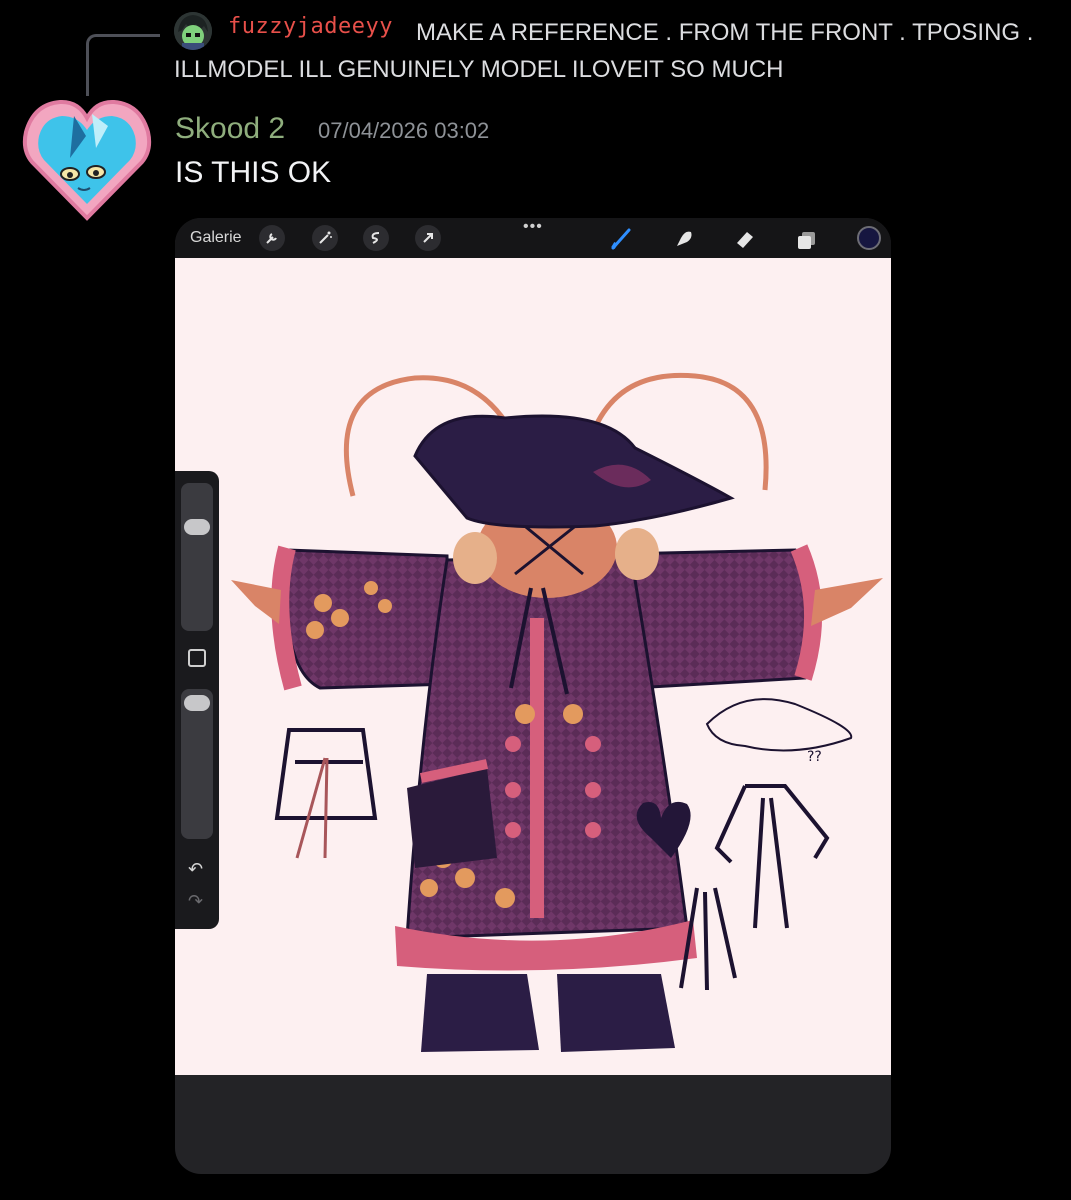 The width and height of the screenshot is (1071, 1200). I want to click on reply-connector, so click(123, 65).